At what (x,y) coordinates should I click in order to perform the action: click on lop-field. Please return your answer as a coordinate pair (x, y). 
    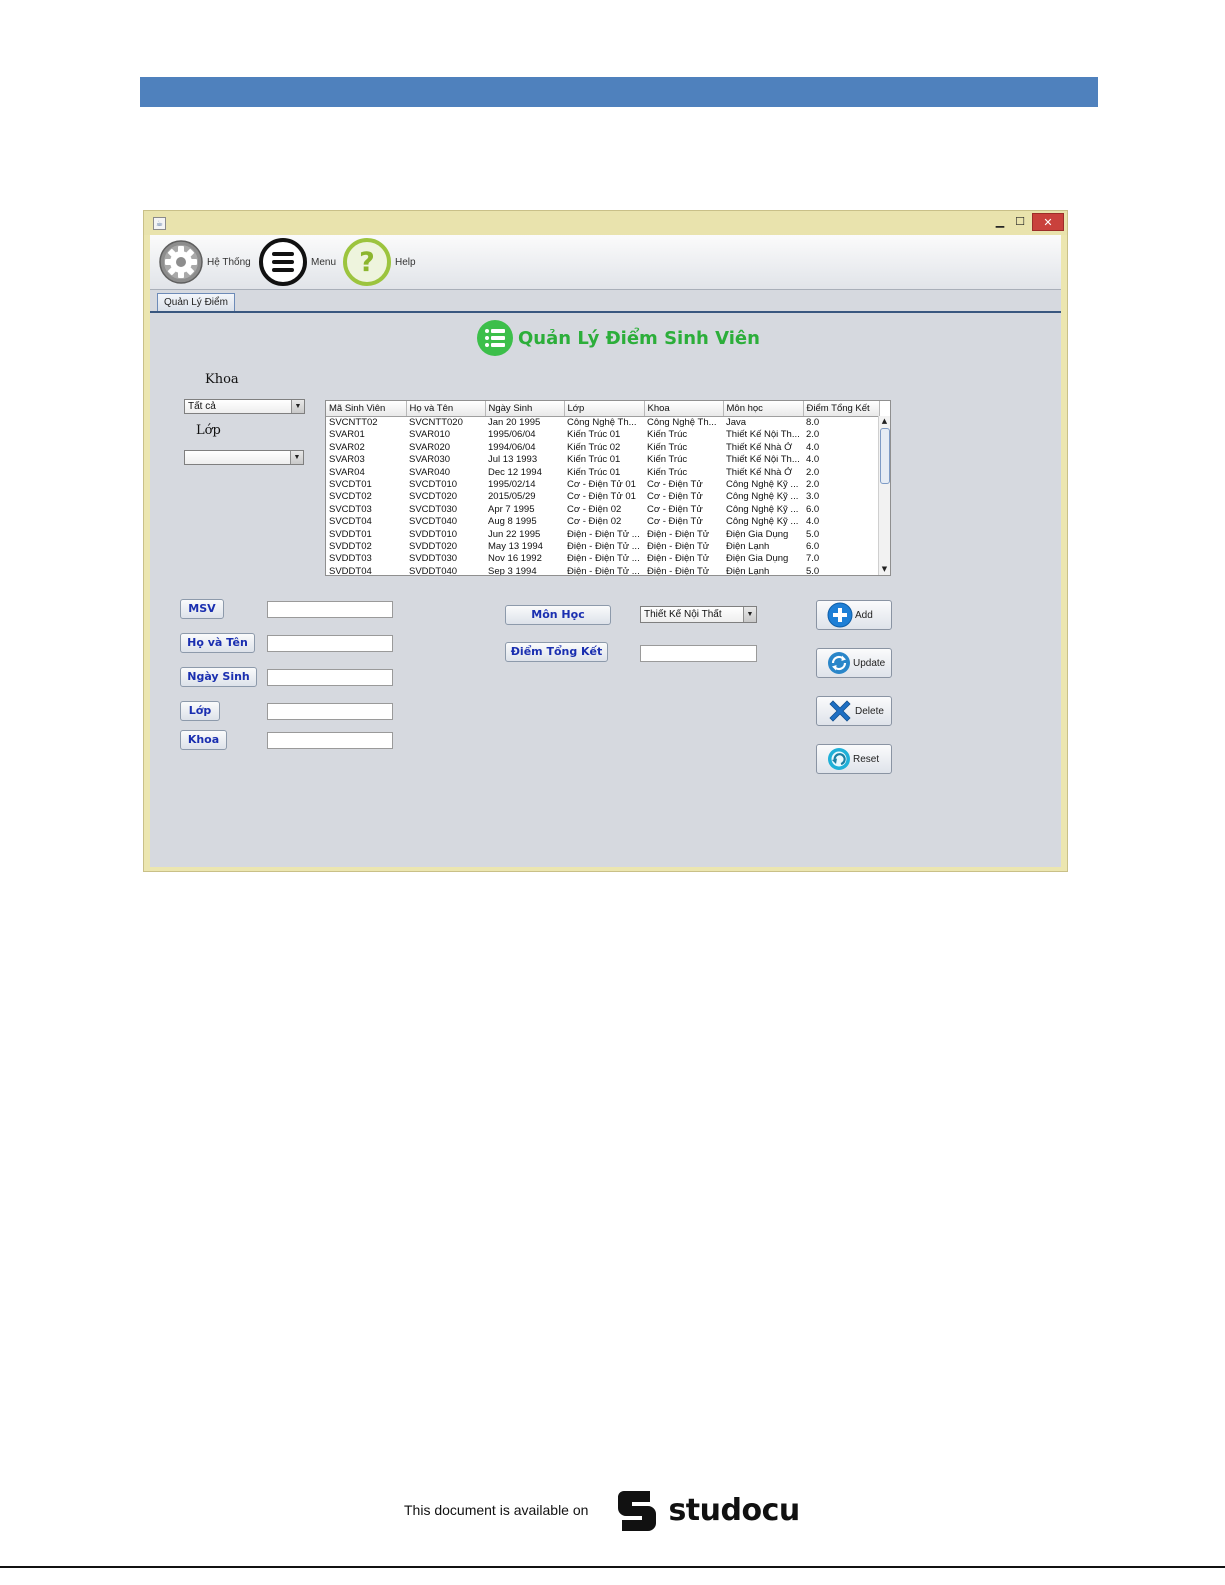
    Looking at the image, I should click on (330, 711).